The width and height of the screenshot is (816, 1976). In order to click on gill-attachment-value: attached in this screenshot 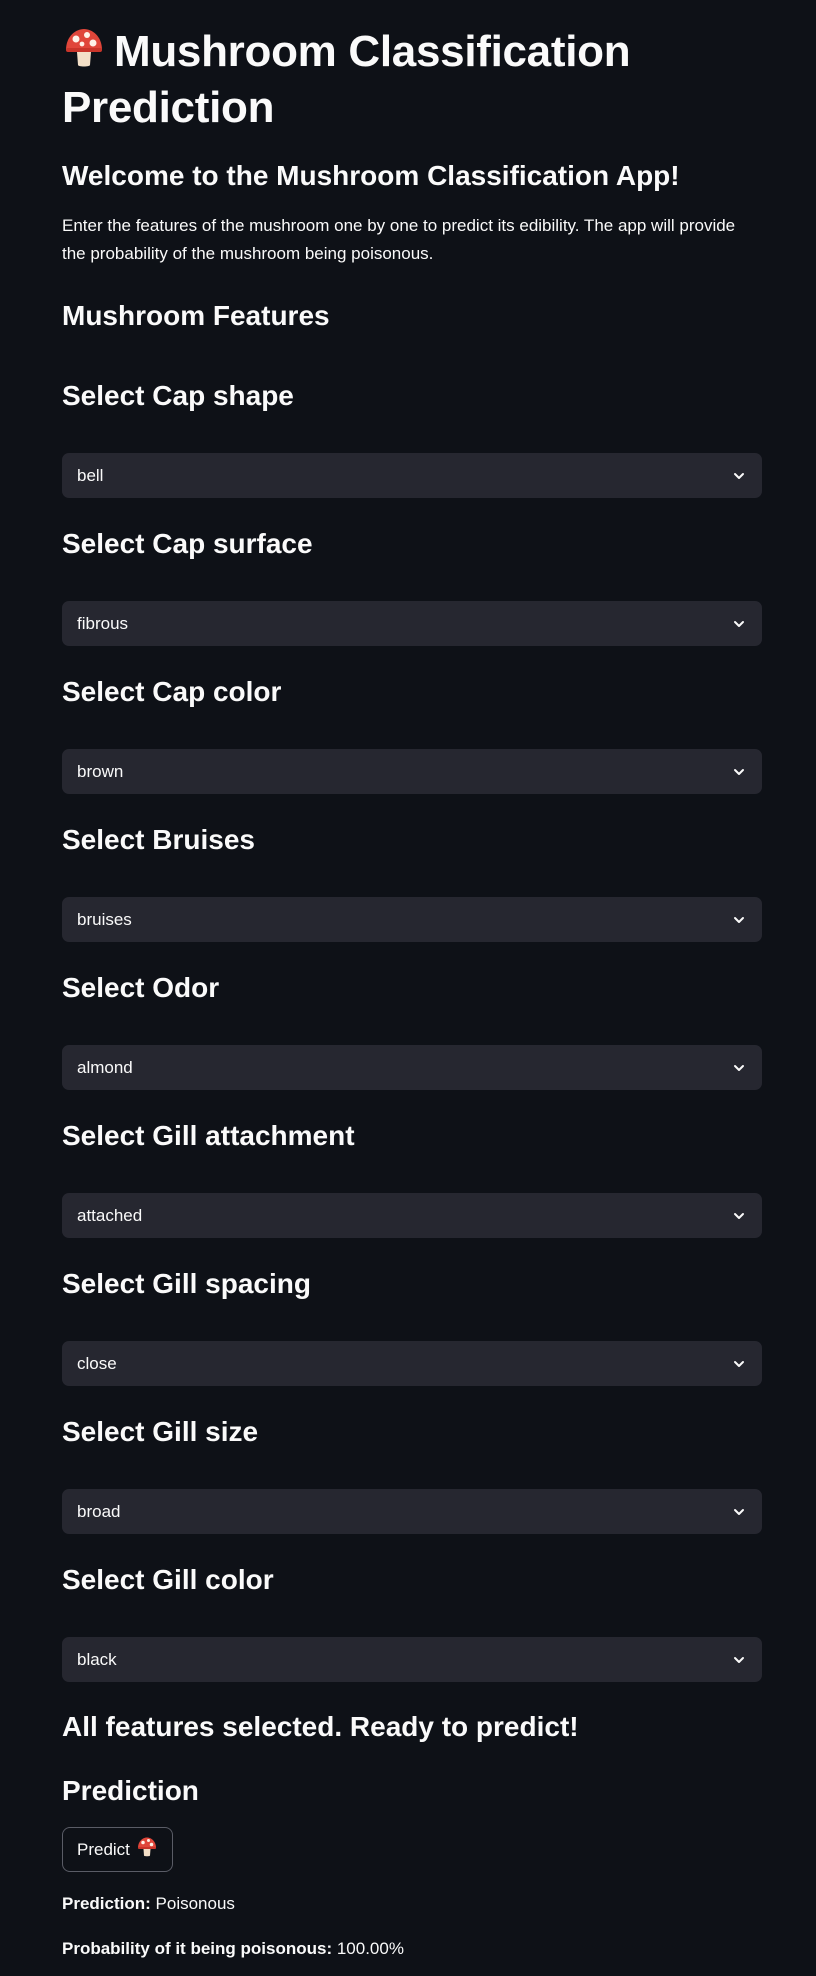, I will do `click(110, 1215)`.